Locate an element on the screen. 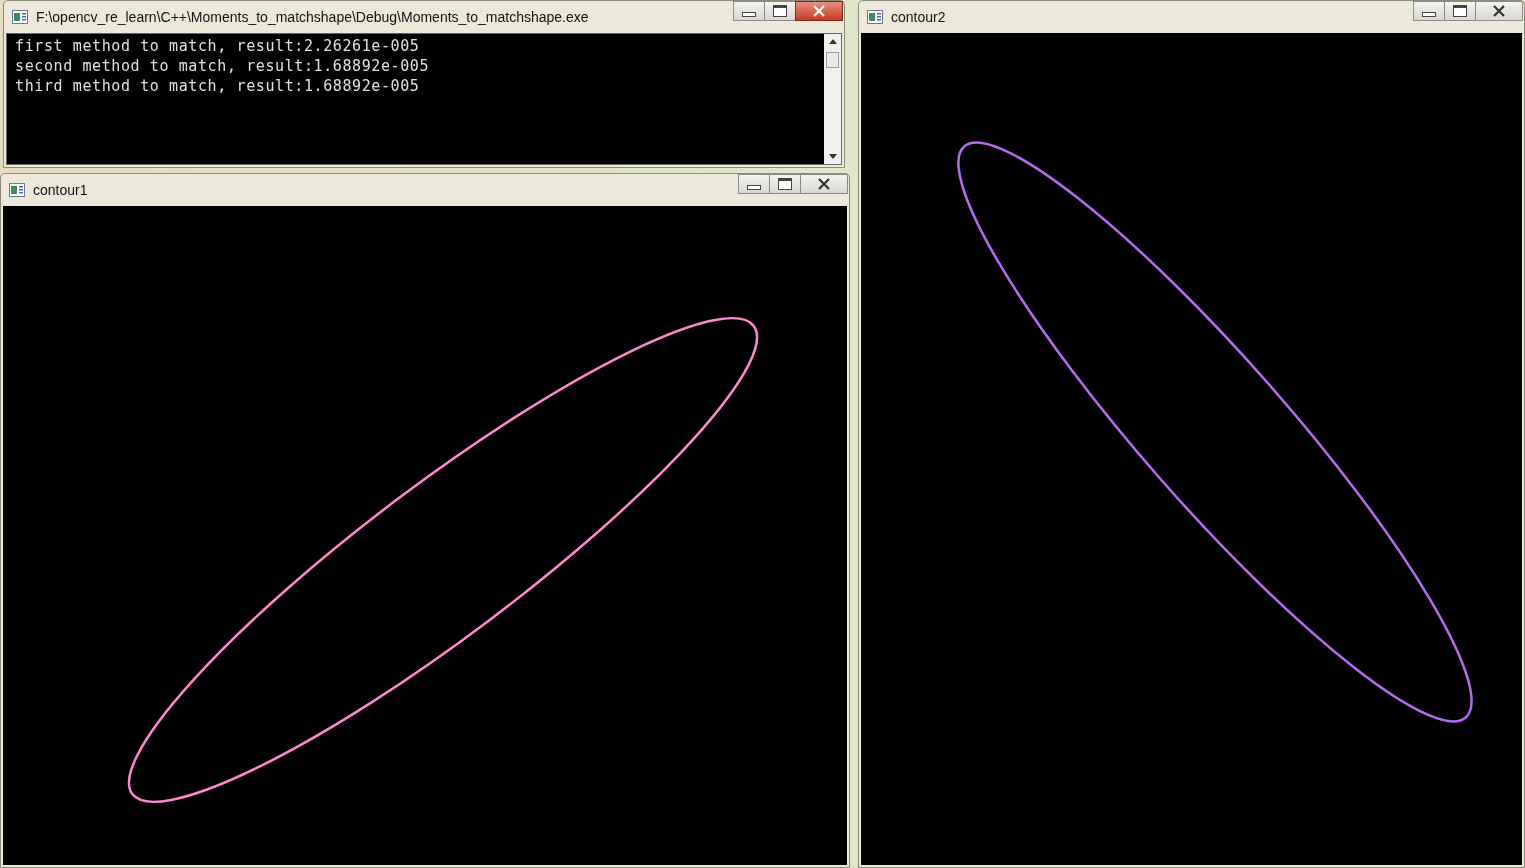  scroll-up-icon is located at coordinates (832, 41).